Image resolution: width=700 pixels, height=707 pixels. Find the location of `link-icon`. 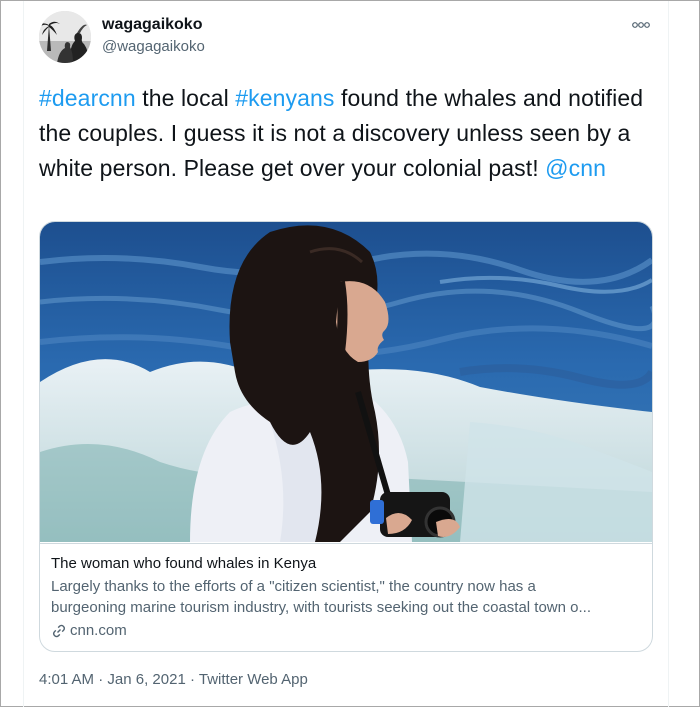

link-icon is located at coordinates (59, 631).